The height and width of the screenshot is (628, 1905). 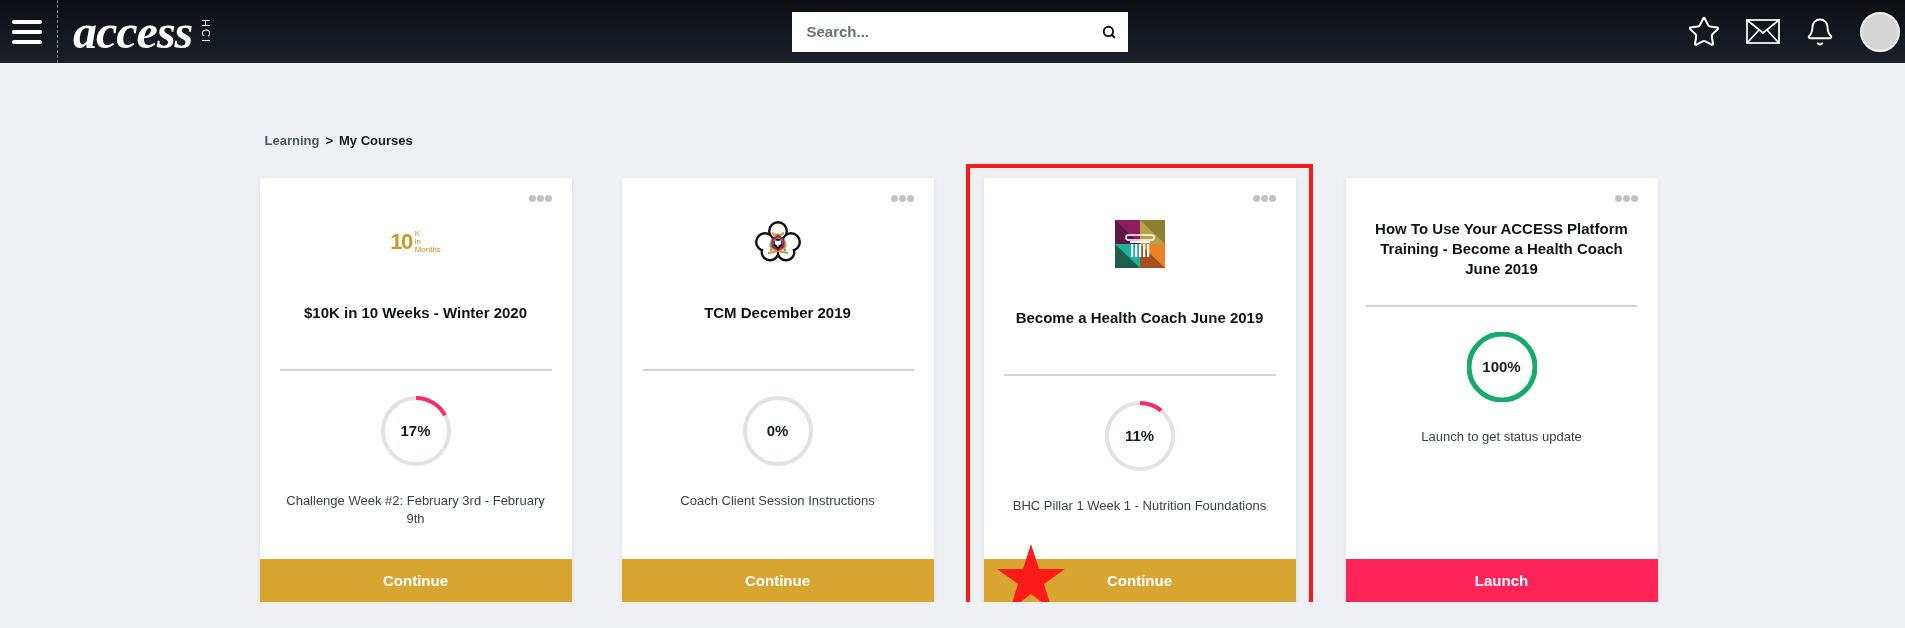 I want to click on course-emblem-icon, so click(x=777, y=241).